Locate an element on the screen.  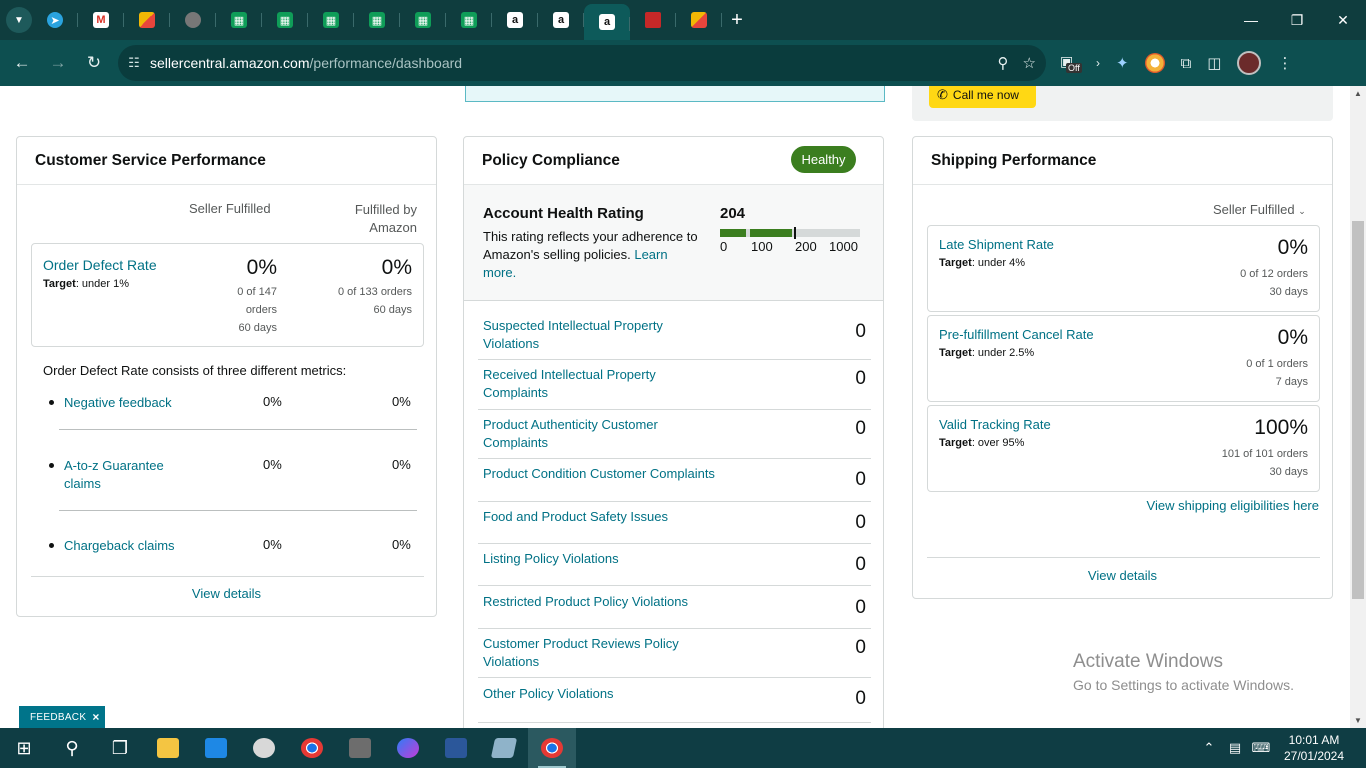
scrollbar-thumb is located at coordinates (1358, 410).